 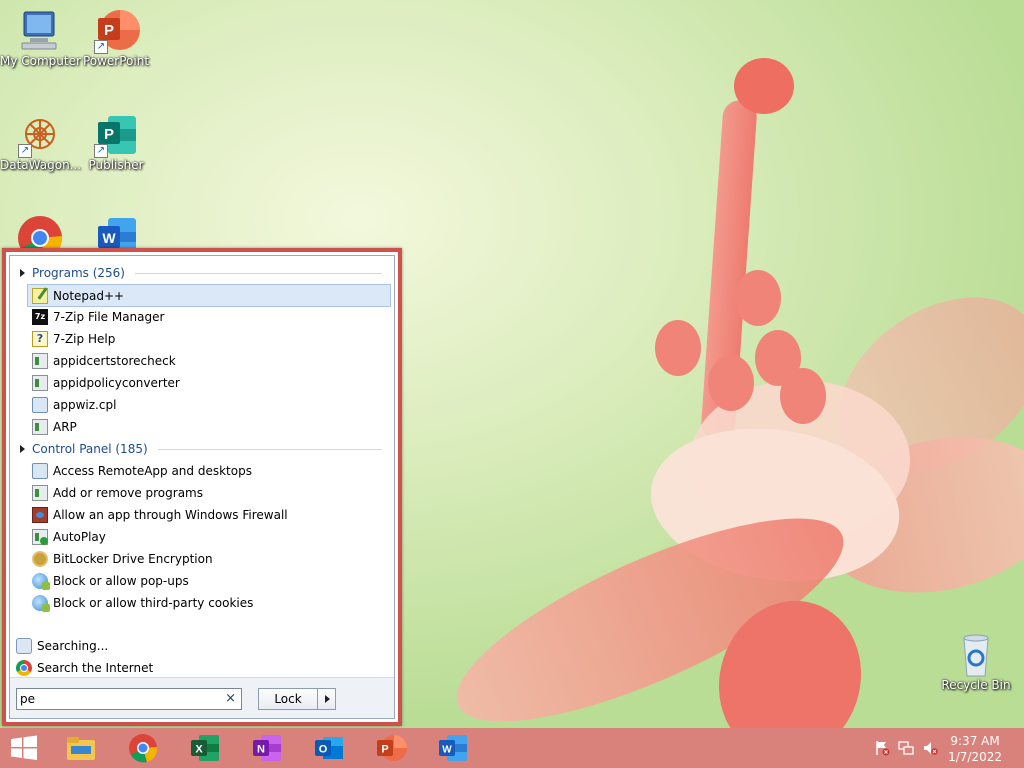 I want to click on search-the-internet-link: Search the Internet, so click(x=84, y=668).